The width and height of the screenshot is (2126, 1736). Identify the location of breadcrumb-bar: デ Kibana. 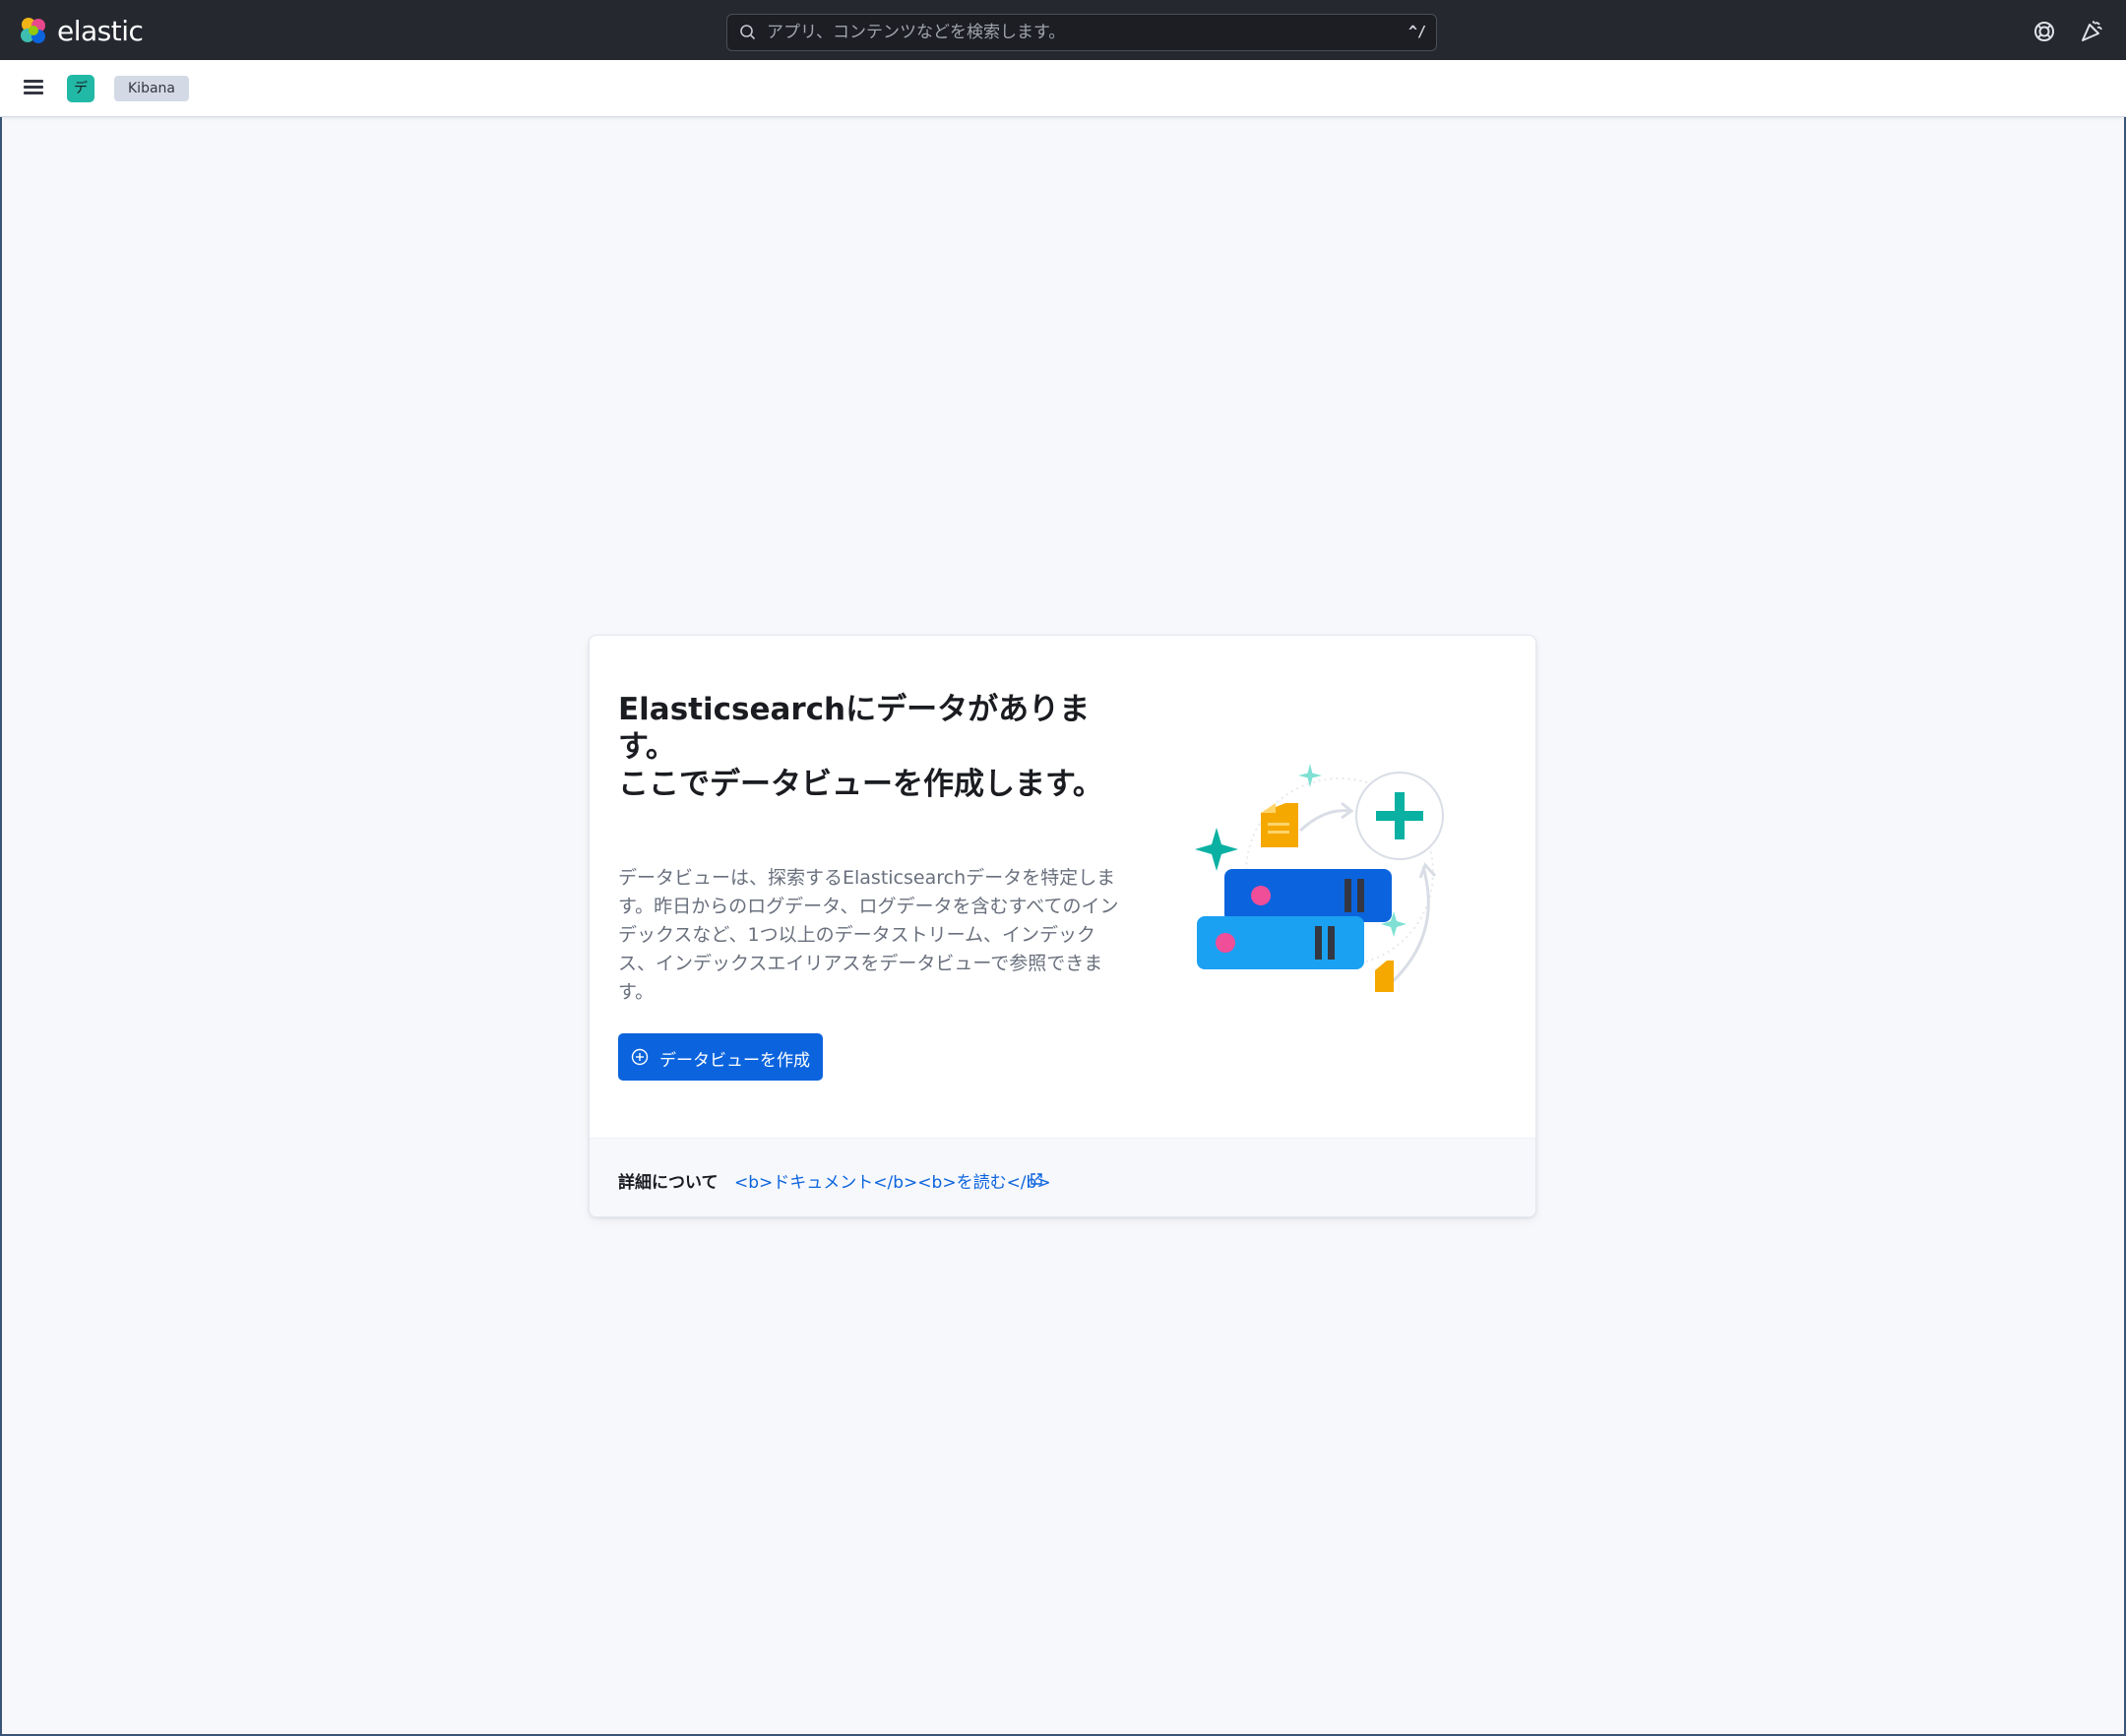
(1063, 88).